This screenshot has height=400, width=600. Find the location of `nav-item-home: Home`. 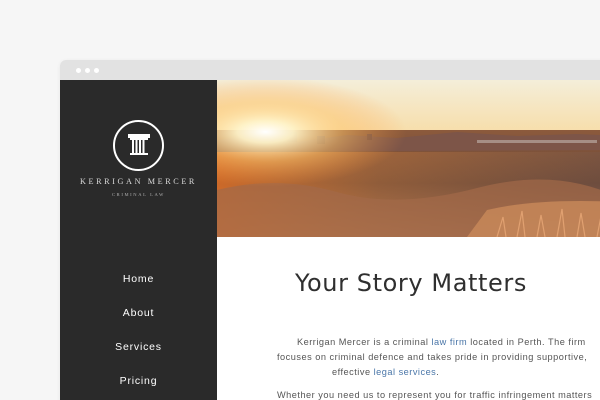

nav-item-home: Home is located at coordinates (138, 290).